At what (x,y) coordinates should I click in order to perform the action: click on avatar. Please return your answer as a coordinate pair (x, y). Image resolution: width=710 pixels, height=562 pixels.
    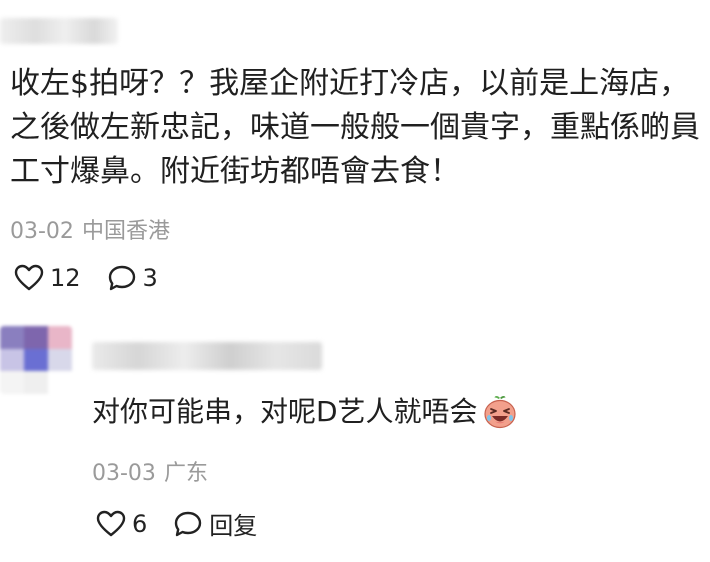
    Looking at the image, I should click on (36, 360).